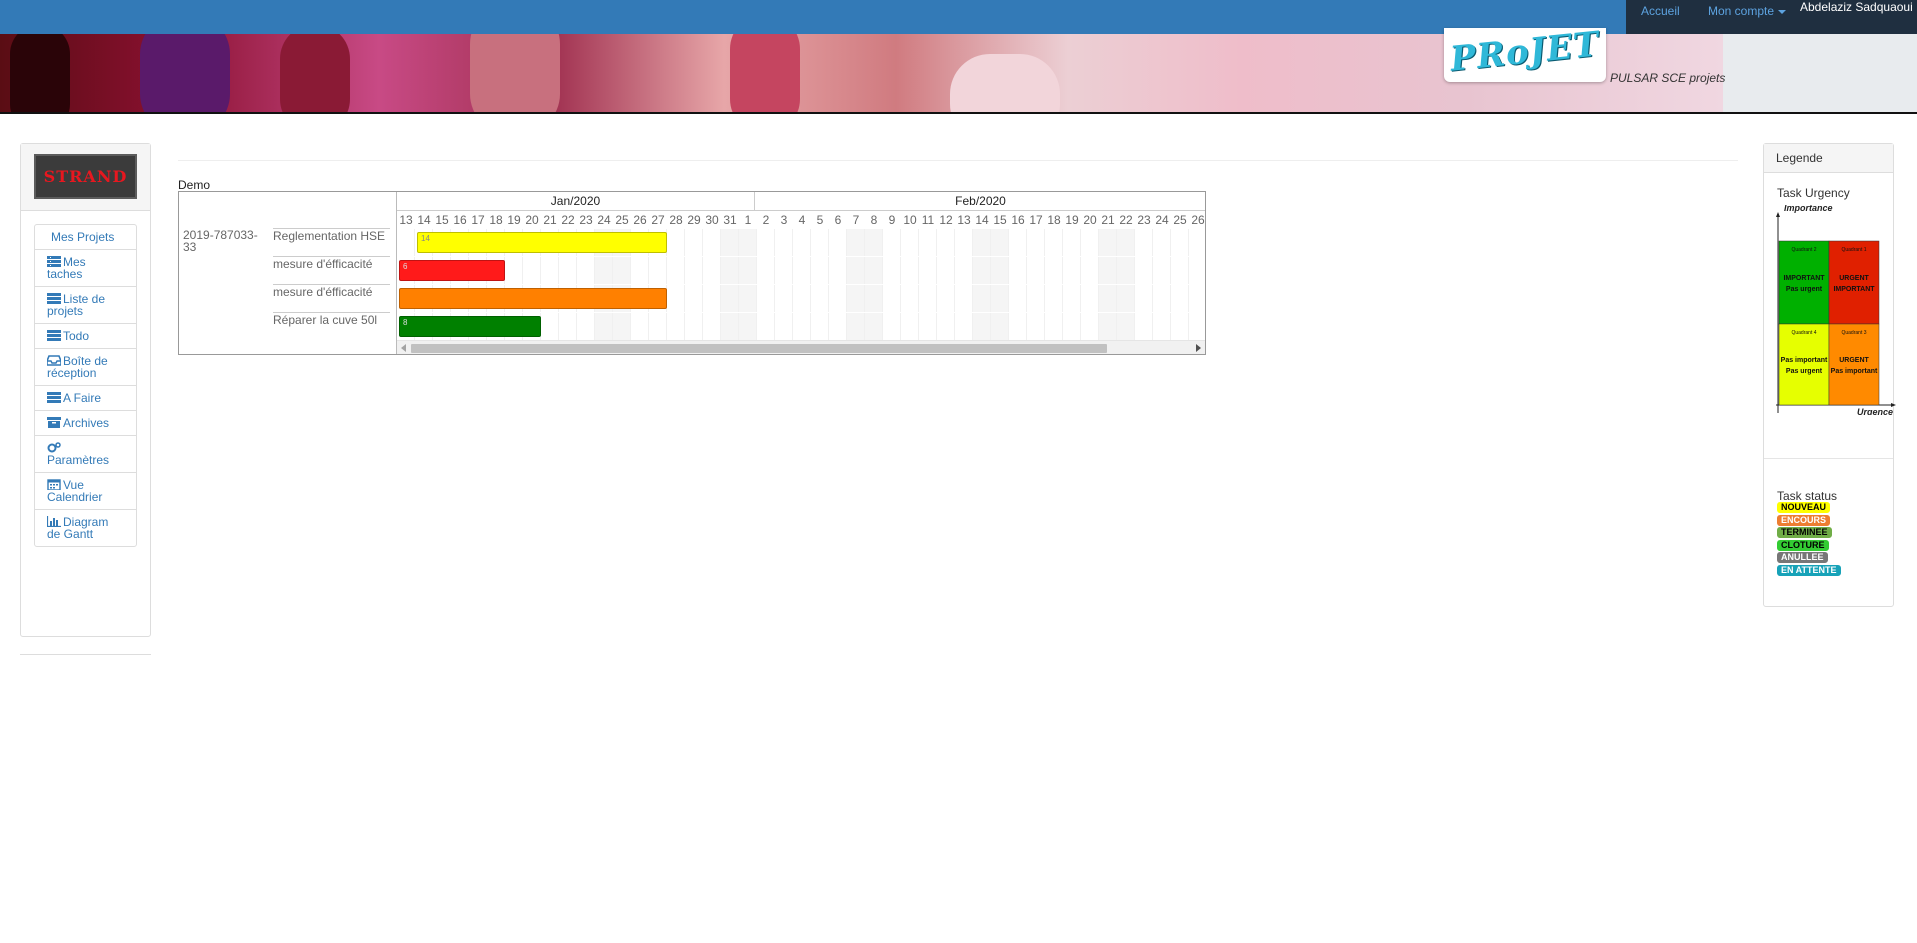 The height and width of the screenshot is (943, 1917). What do you see at coordinates (85, 366) in the screenshot?
I see `sidebar-item-inbox: Boîte de réception` at bounding box center [85, 366].